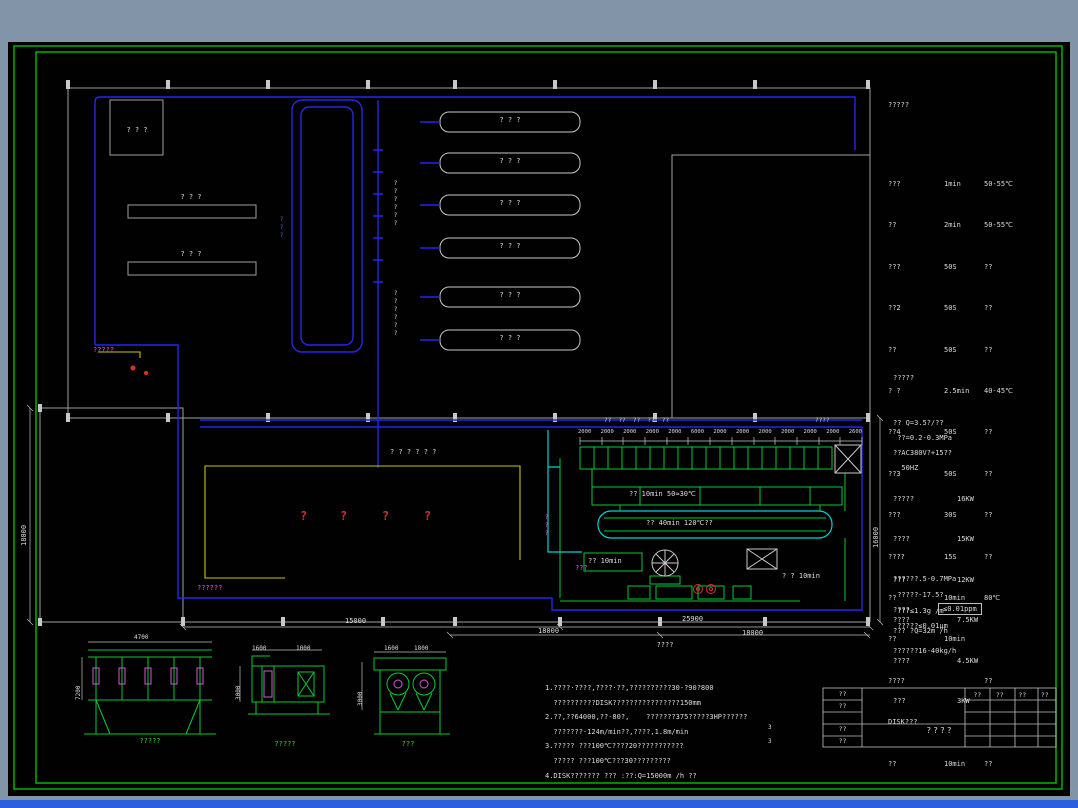  I want to click on stage-end-label: ? ? 10min, so click(801, 576).